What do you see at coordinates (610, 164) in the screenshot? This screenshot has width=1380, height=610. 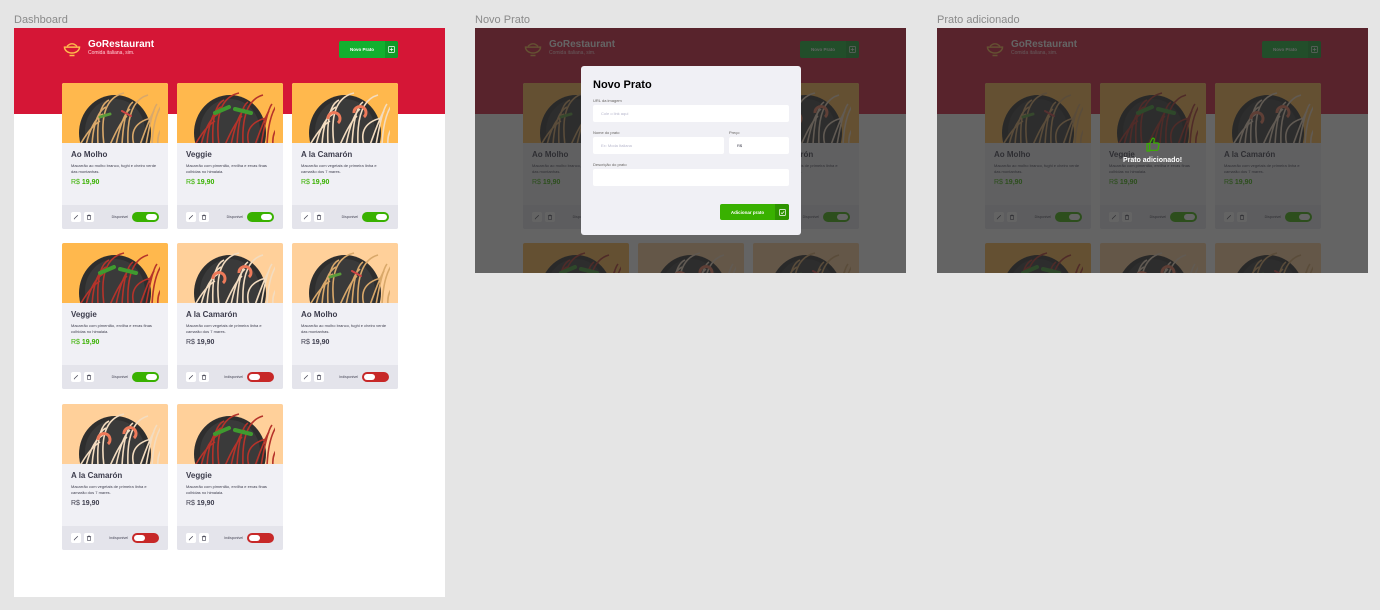 I see `description-label: Descrição do prato` at bounding box center [610, 164].